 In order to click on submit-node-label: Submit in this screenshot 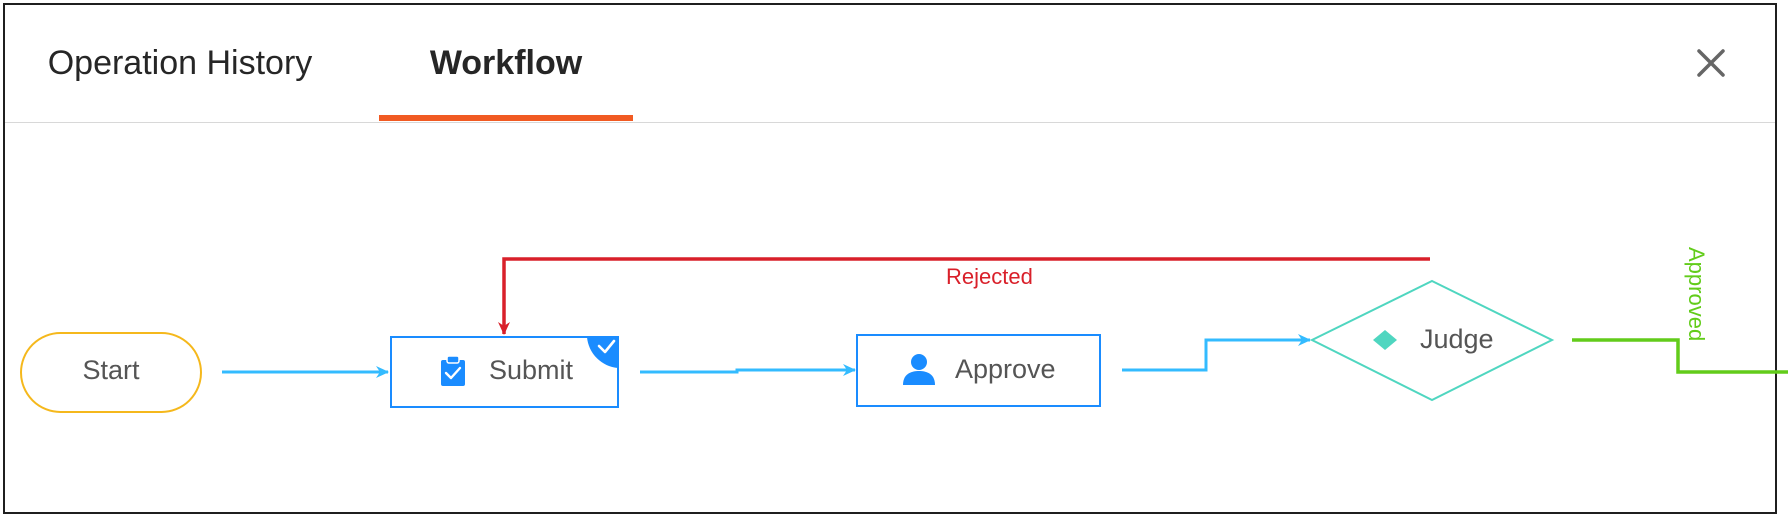, I will do `click(531, 370)`.